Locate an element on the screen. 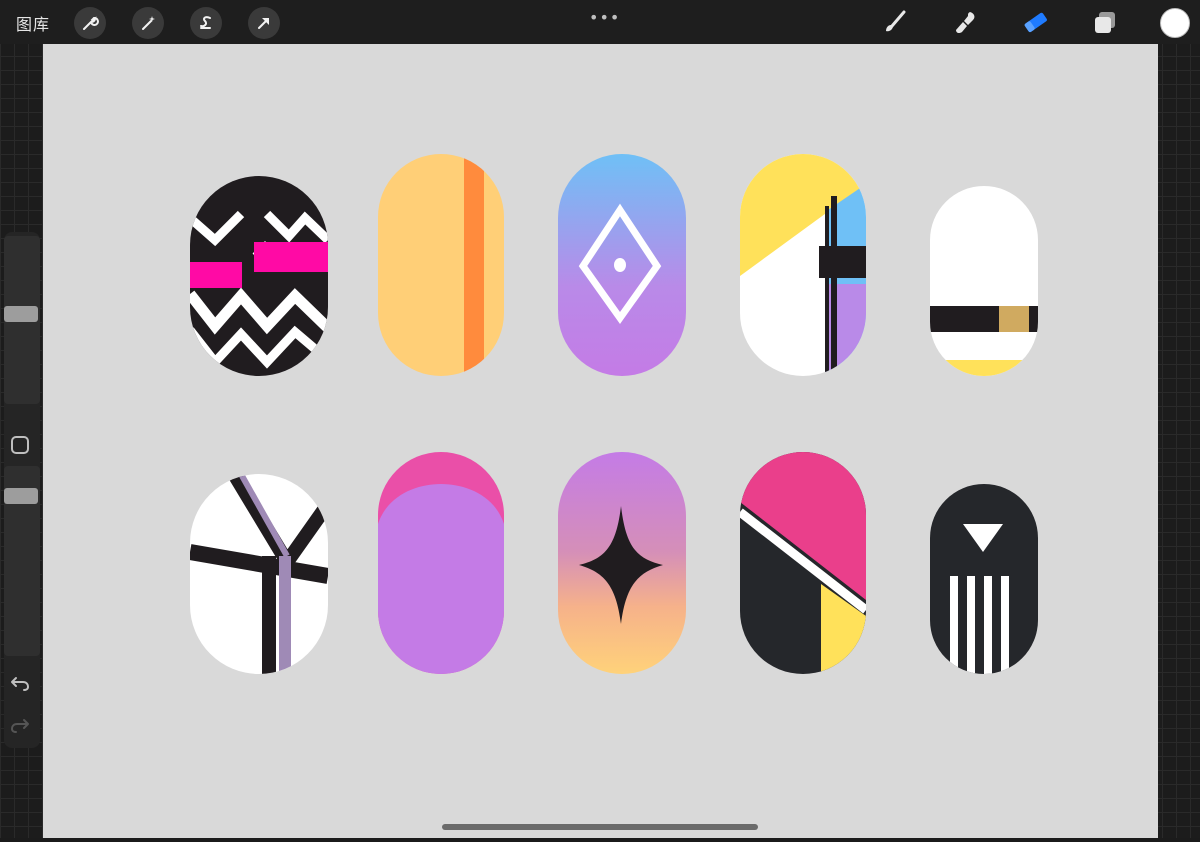  wrench-icon is located at coordinates (90, 23).